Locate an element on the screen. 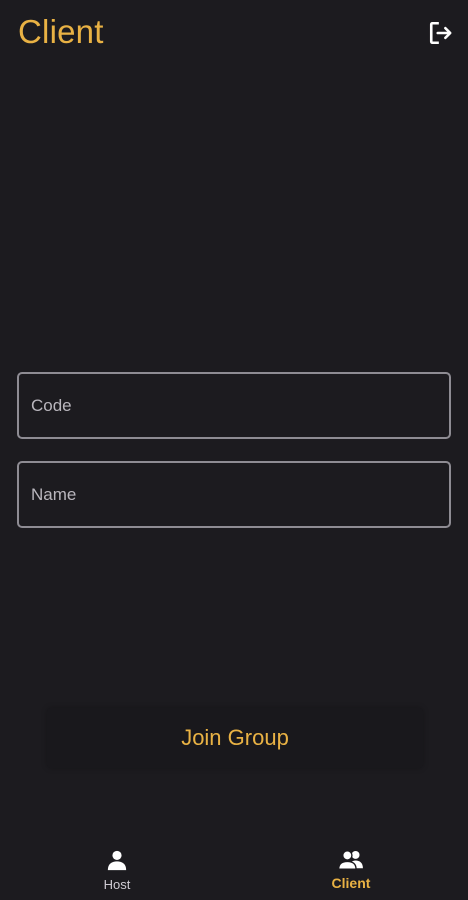 Image resolution: width=468 pixels, height=900 pixels. page-title: Client is located at coordinates (61, 31).